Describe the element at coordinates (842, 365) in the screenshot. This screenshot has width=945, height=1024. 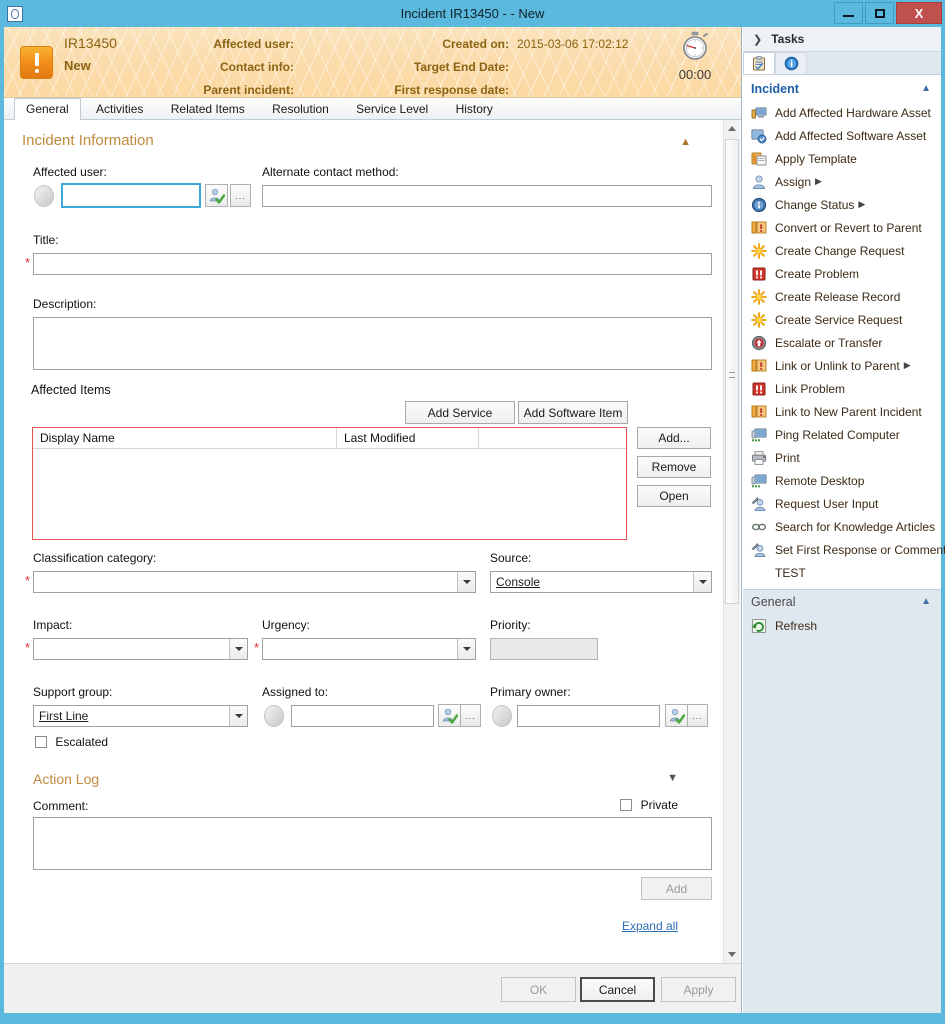
I see `task-item-link-or-unlink-to-parent: Link or Unlink to Parent ▶` at that location.